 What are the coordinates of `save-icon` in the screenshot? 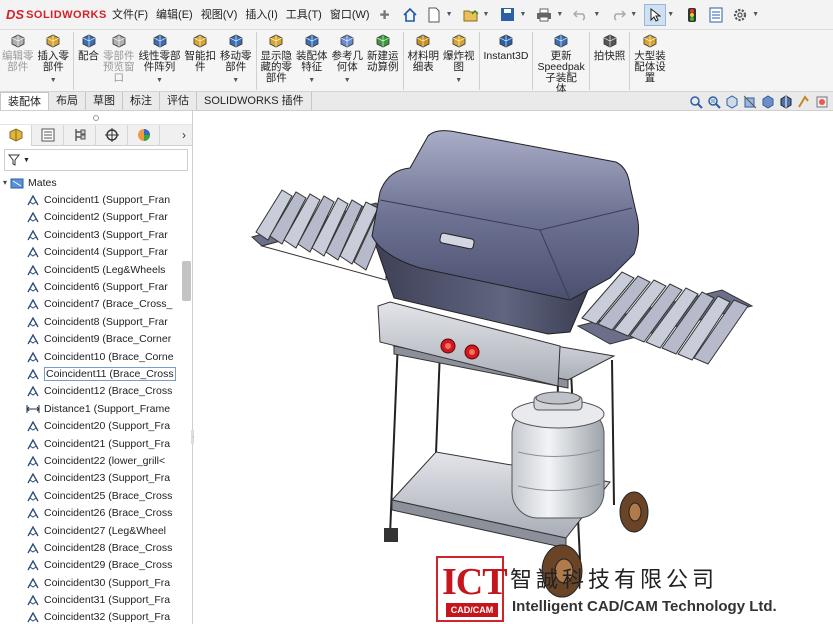 It's located at (507, 15).